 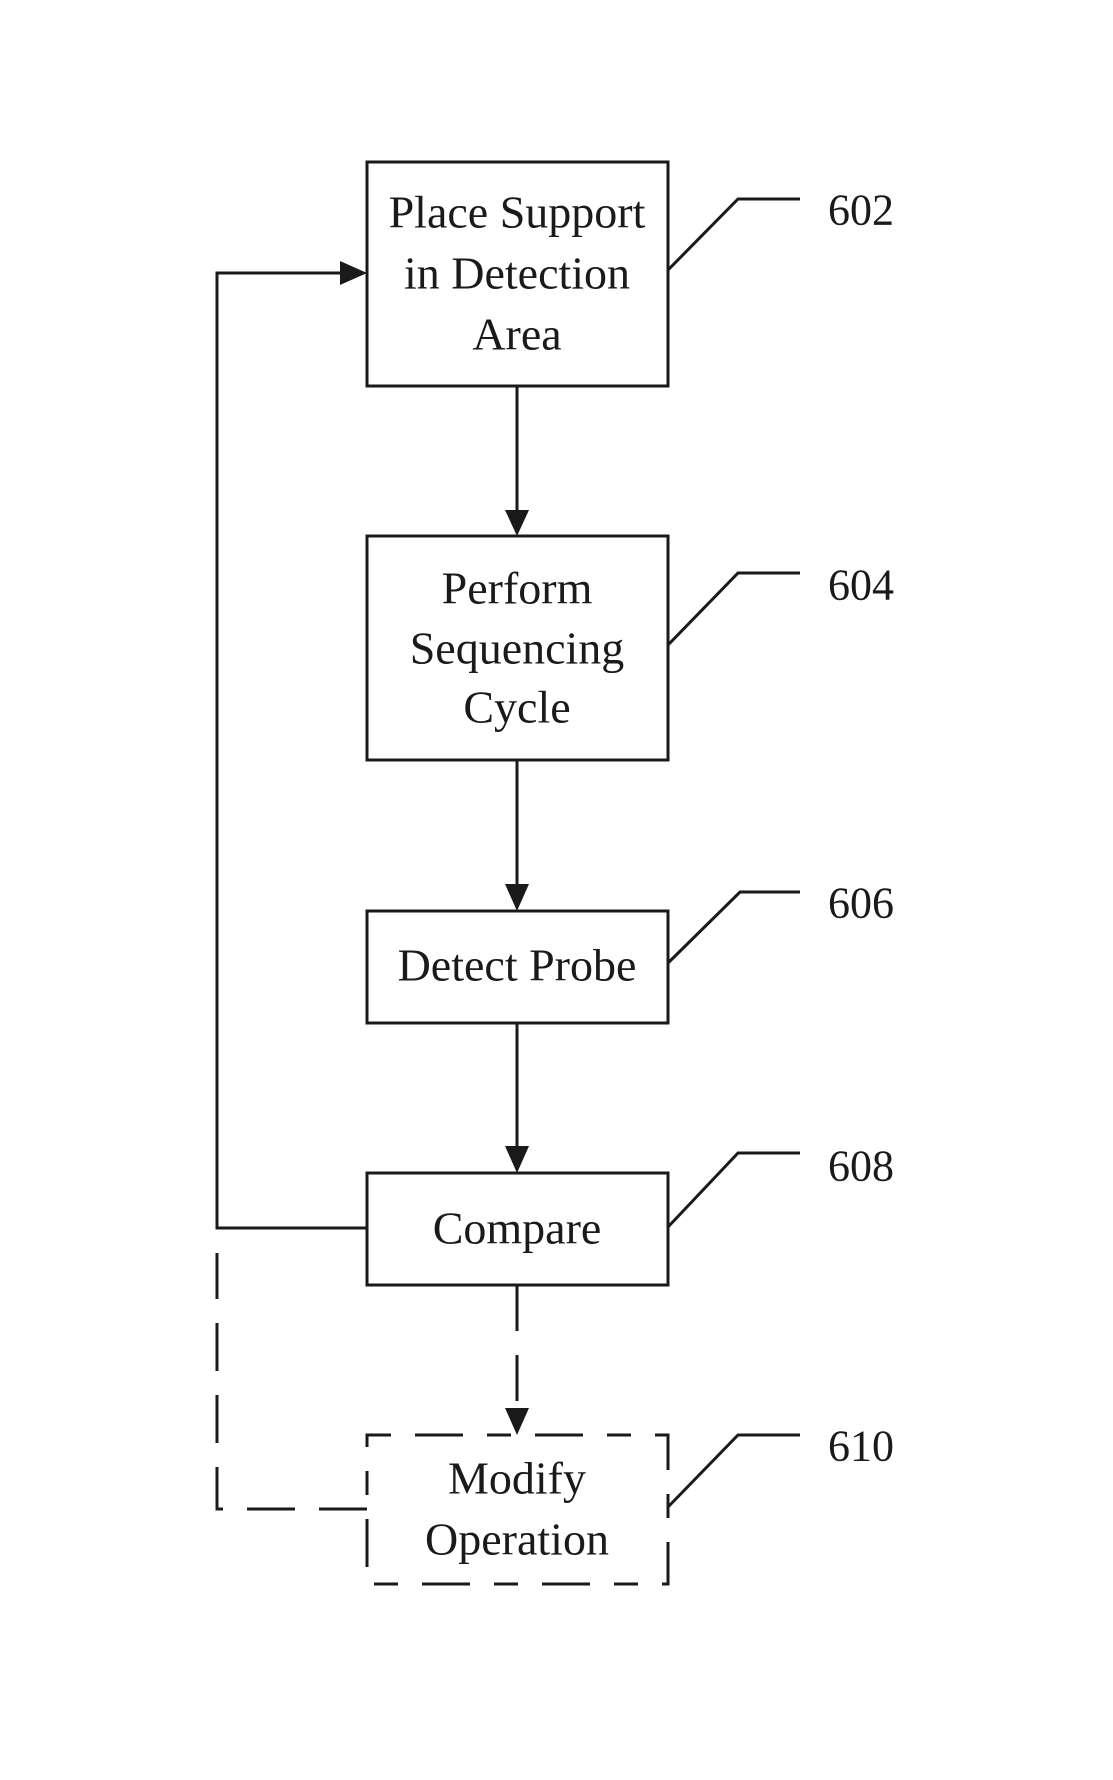 What do you see at coordinates (861, 1446) in the screenshot?
I see `ref-label-610: 610` at bounding box center [861, 1446].